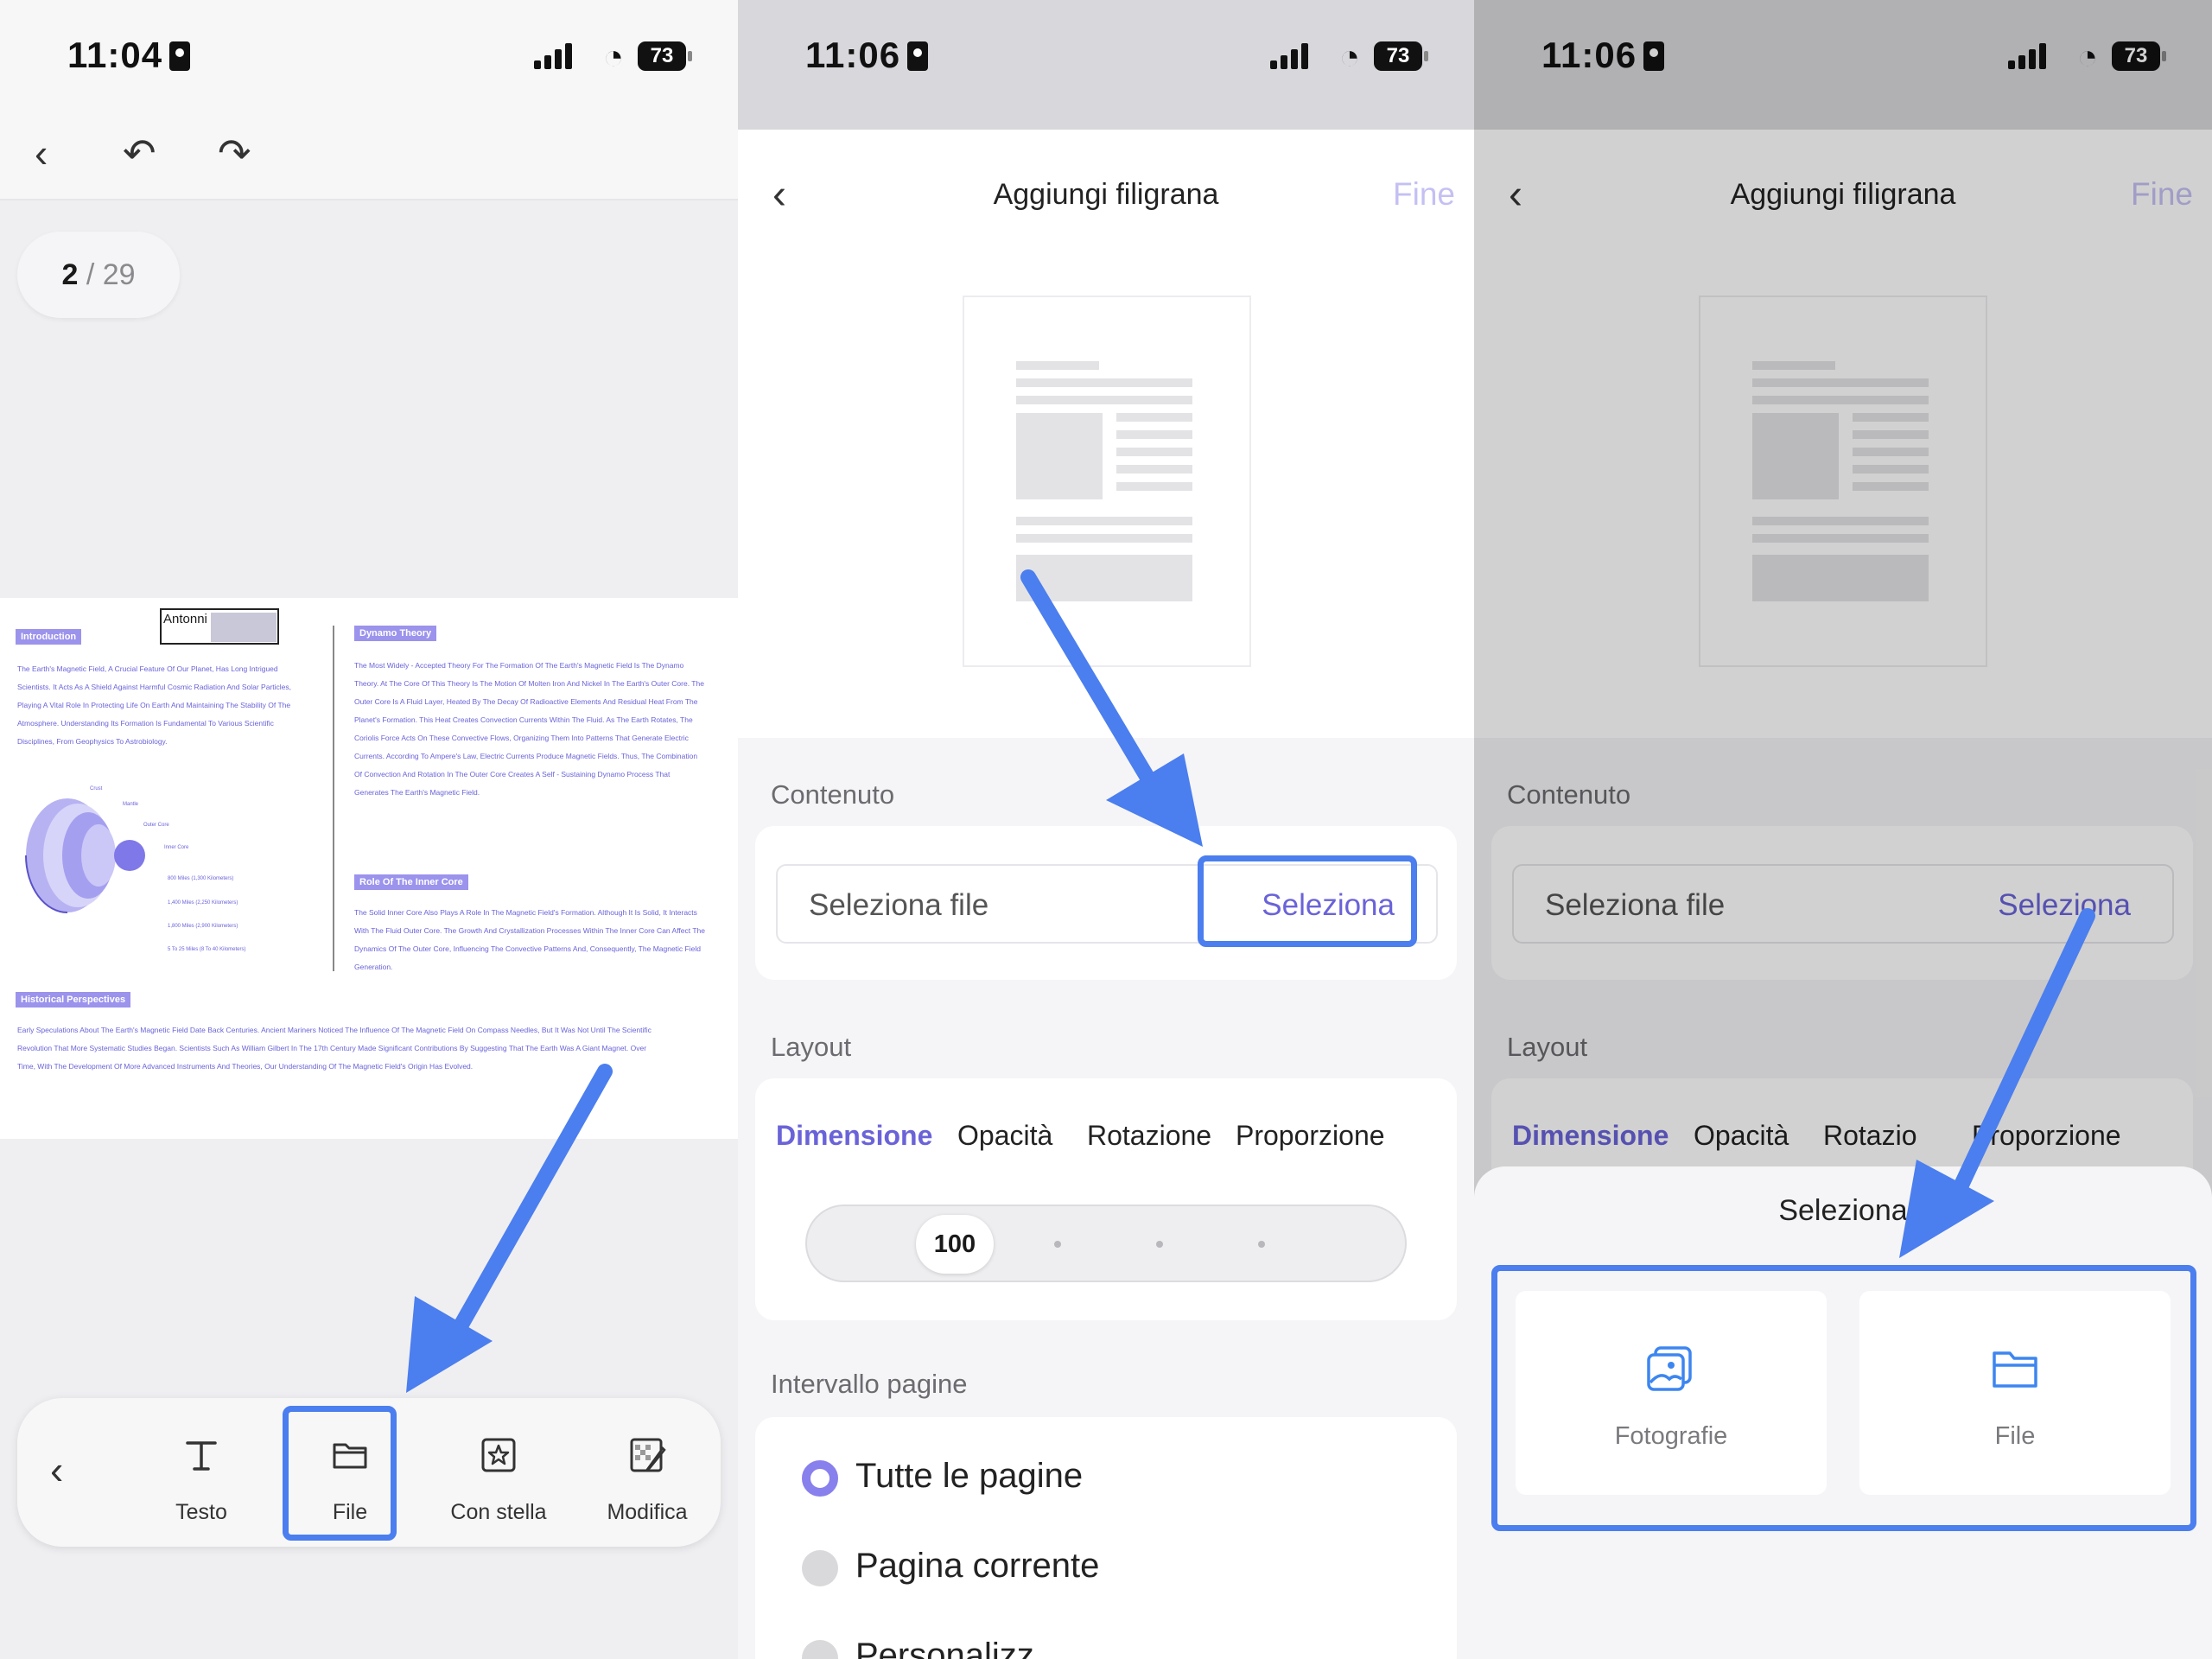 This screenshot has height=1659, width=2212. What do you see at coordinates (243, 627) in the screenshot?
I see `signature-stamp` at bounding box center [243, 627].